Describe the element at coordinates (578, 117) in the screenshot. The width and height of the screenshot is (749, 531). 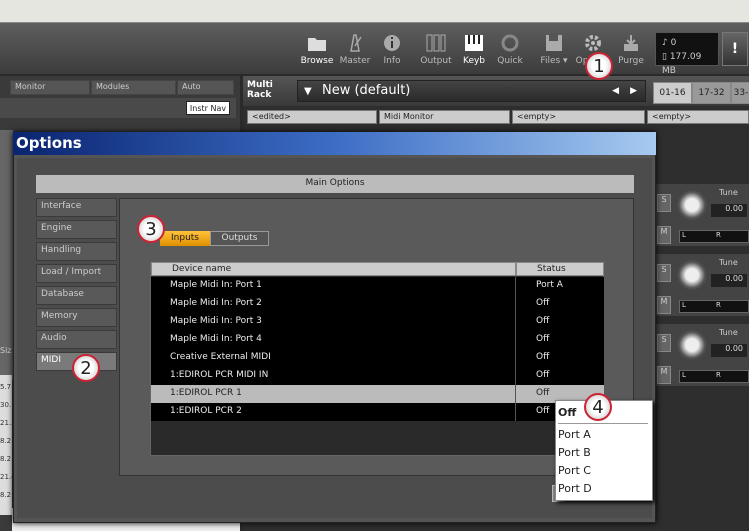
I see `slot-3: <empty>` at that location.